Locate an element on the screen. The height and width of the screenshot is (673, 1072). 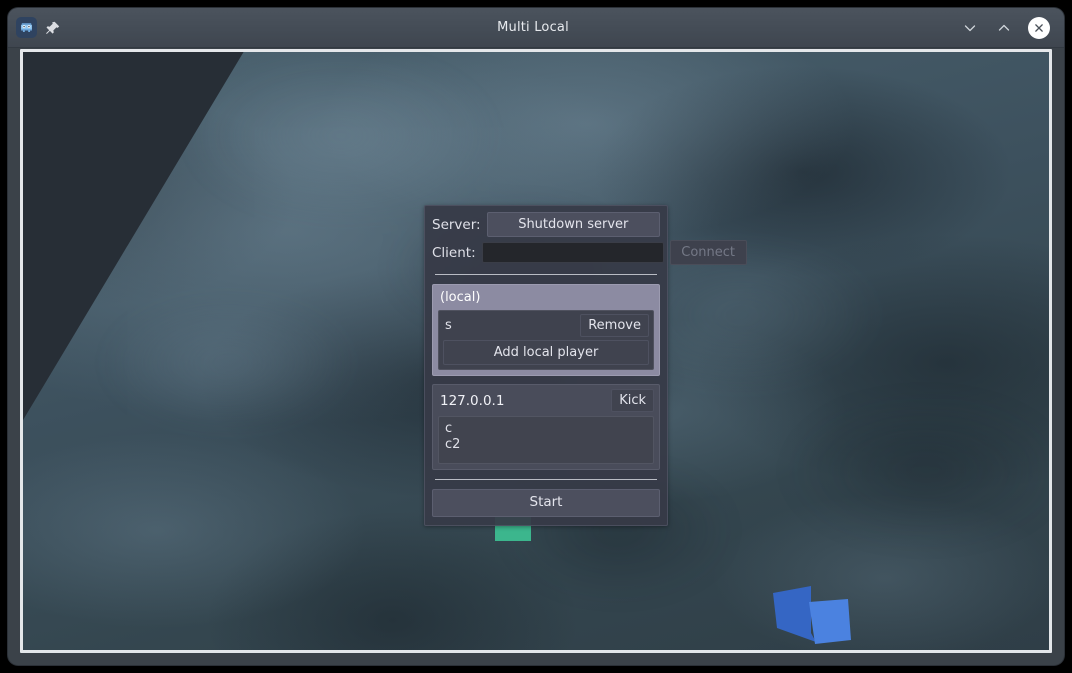
shutdown-server-button: Shutdown server is located at coordinates (573, 224).